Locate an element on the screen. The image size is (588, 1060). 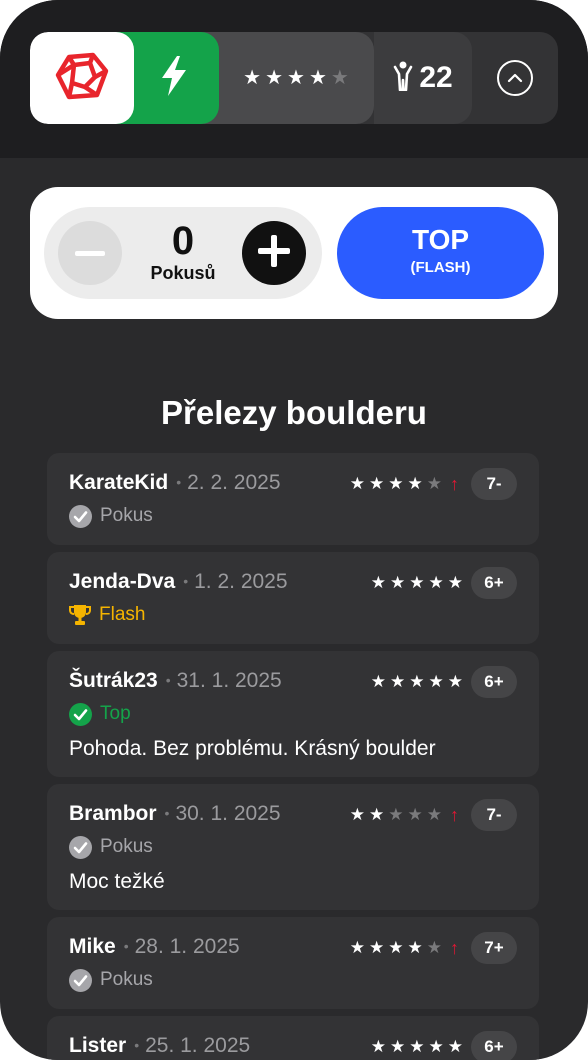
ascent-date: 2. 2. 2025 is located at coordinates (234, 482).